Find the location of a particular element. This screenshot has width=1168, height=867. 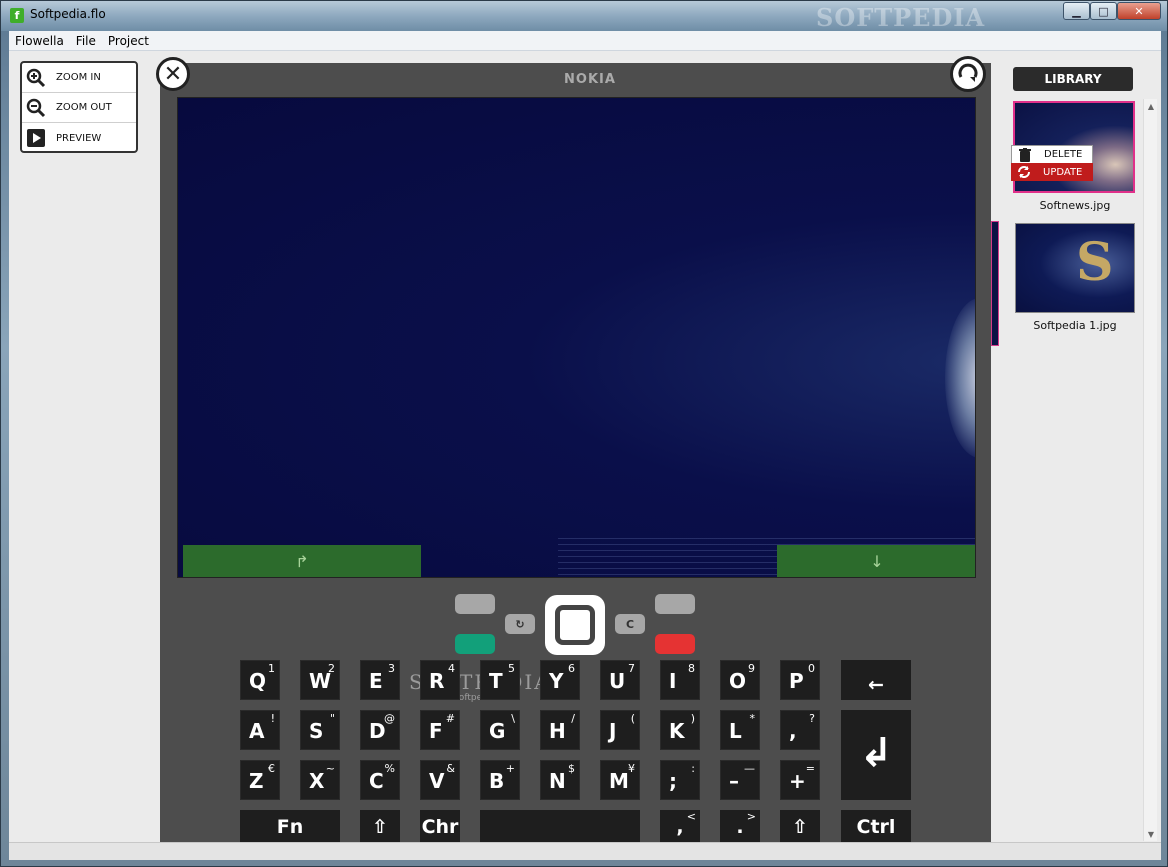

key-row2-8: L * is located at coordinates (740, 730).